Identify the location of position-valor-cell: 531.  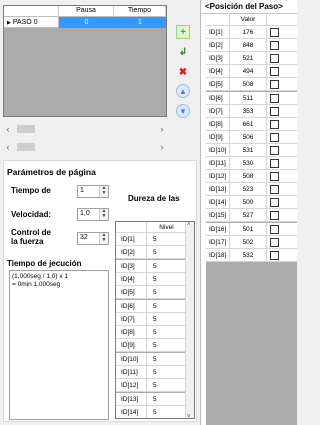
(248, 150).